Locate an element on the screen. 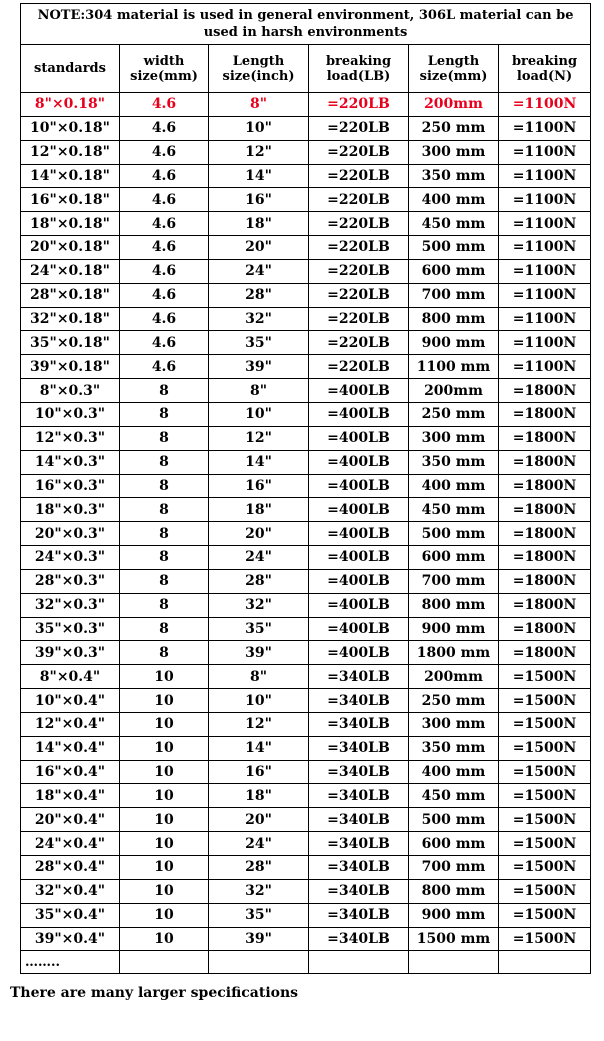 The image size is (604, 1041). cell-length-inch: 28" is located at coordinates (258, 867).